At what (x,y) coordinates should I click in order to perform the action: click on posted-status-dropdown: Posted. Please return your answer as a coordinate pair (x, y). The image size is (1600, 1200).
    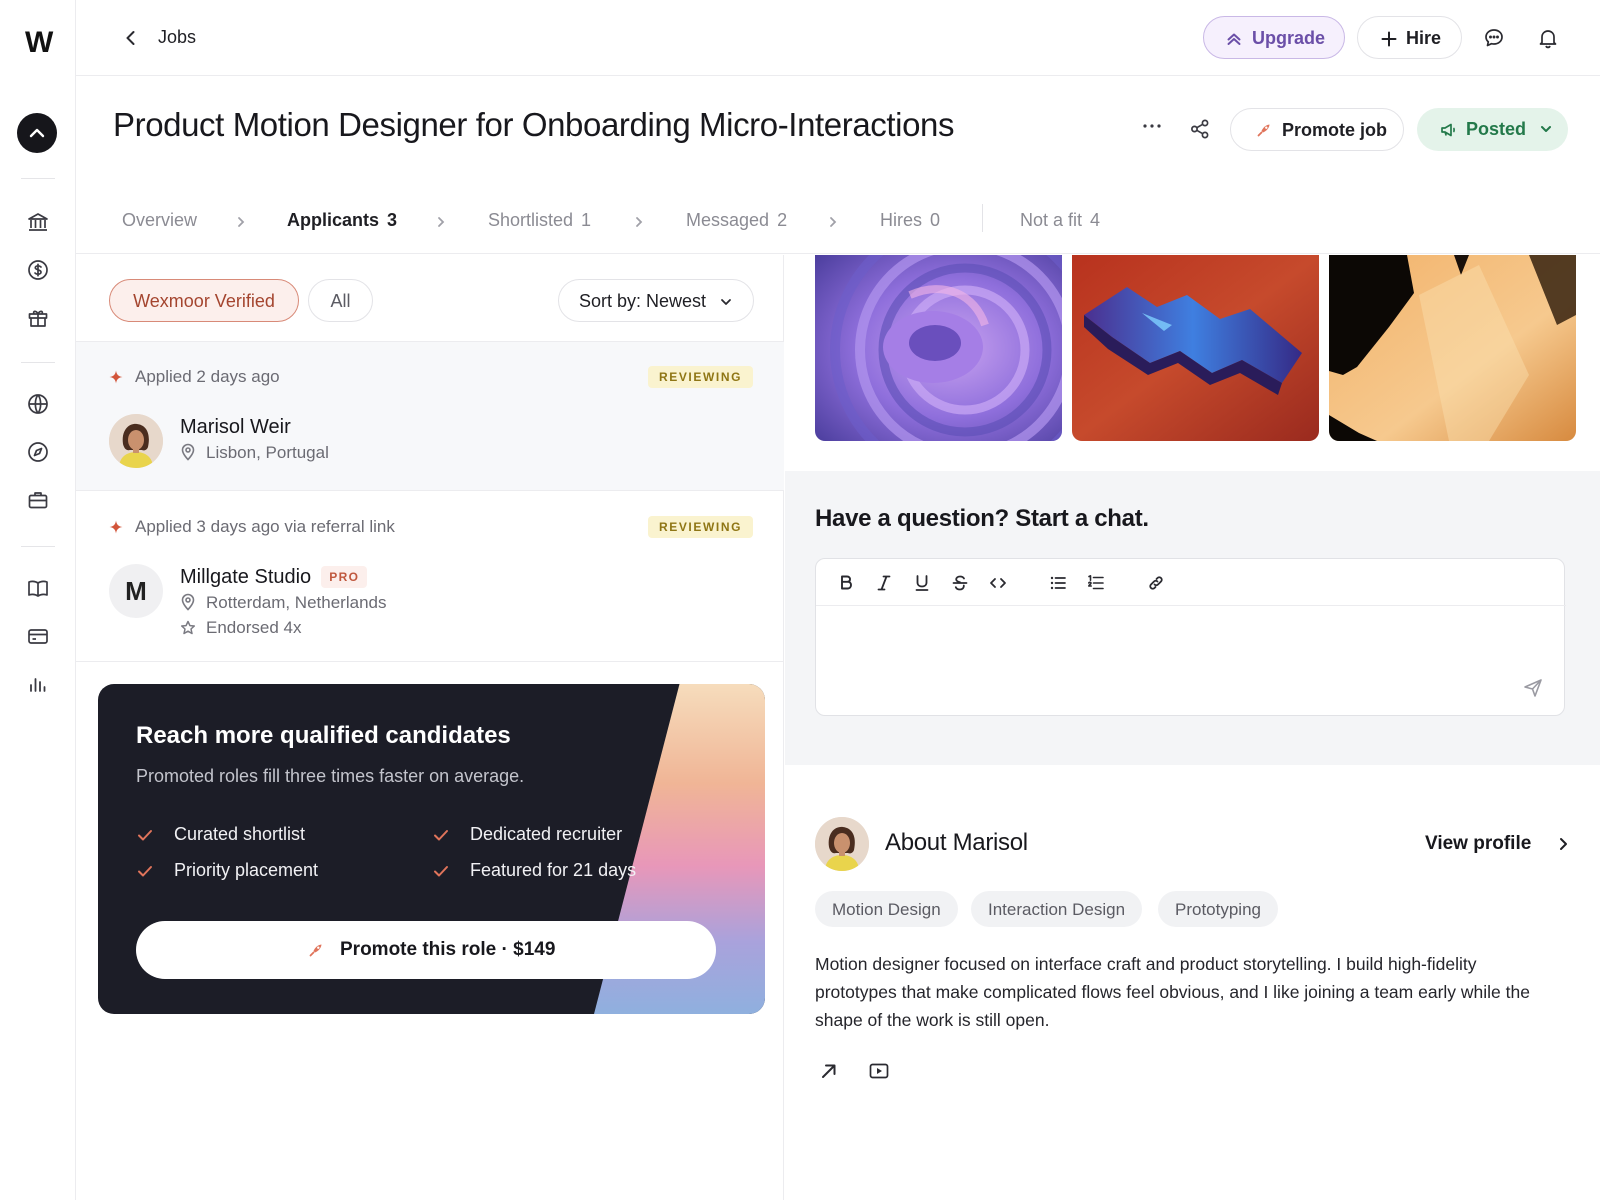
    Looking at the image, I should click on (1492, 129).